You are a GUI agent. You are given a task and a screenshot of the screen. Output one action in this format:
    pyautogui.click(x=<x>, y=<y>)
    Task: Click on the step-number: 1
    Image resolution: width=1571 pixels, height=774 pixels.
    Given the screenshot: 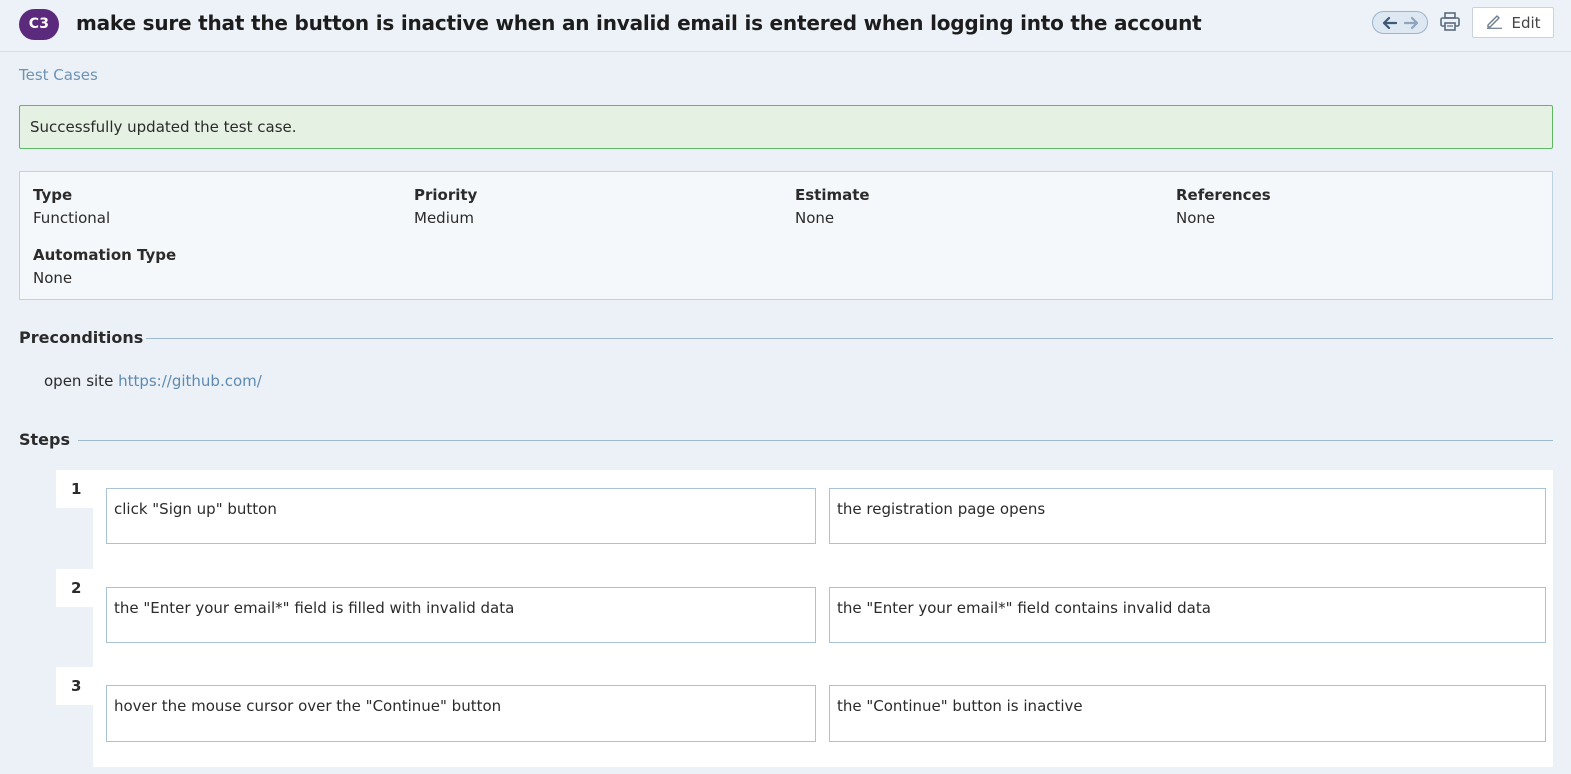 What is the action you would take?
    pyautogui.click(x=75, y=489)
    